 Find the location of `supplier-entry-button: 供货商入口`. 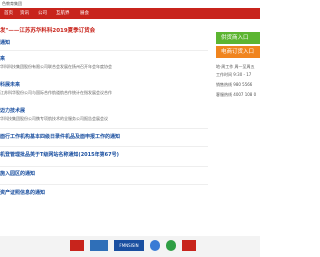

supplier-entry-button: 供货商入口 is located at coordinates (238, 38).